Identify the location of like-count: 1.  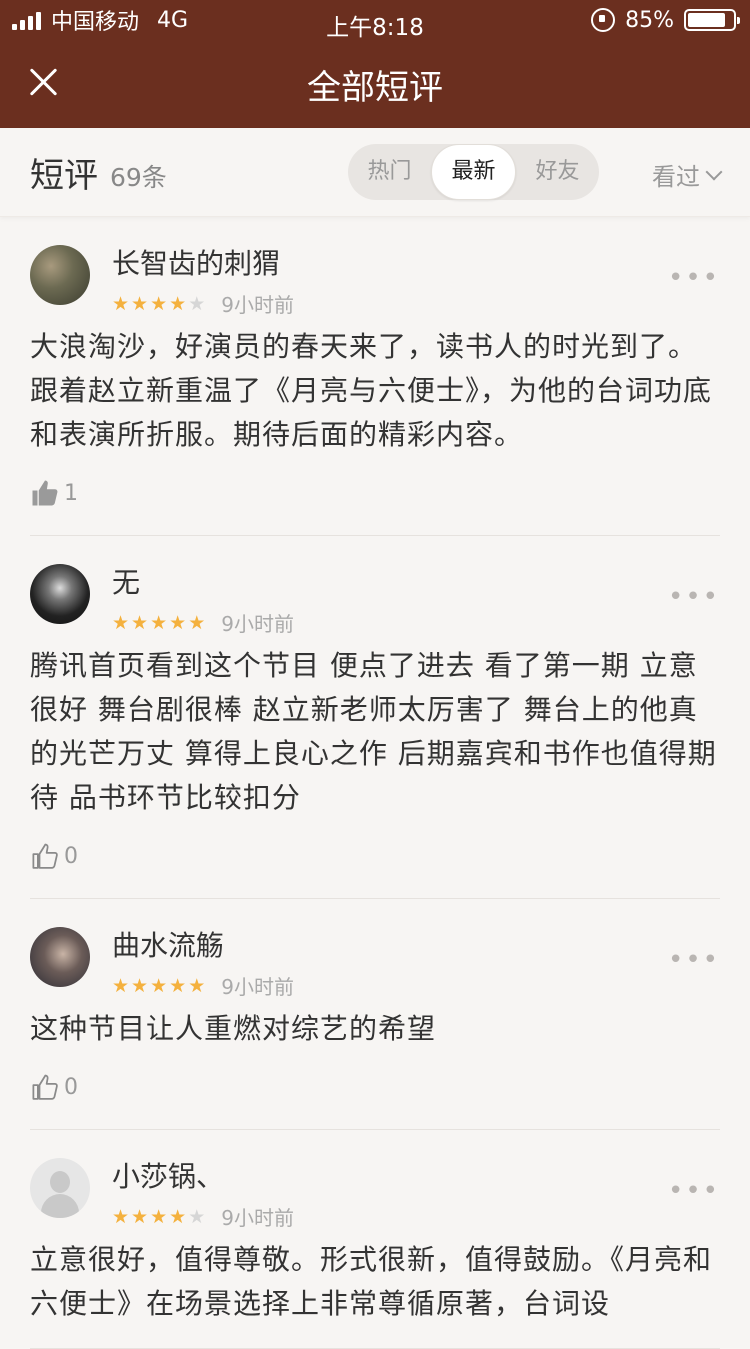
(71, 493).